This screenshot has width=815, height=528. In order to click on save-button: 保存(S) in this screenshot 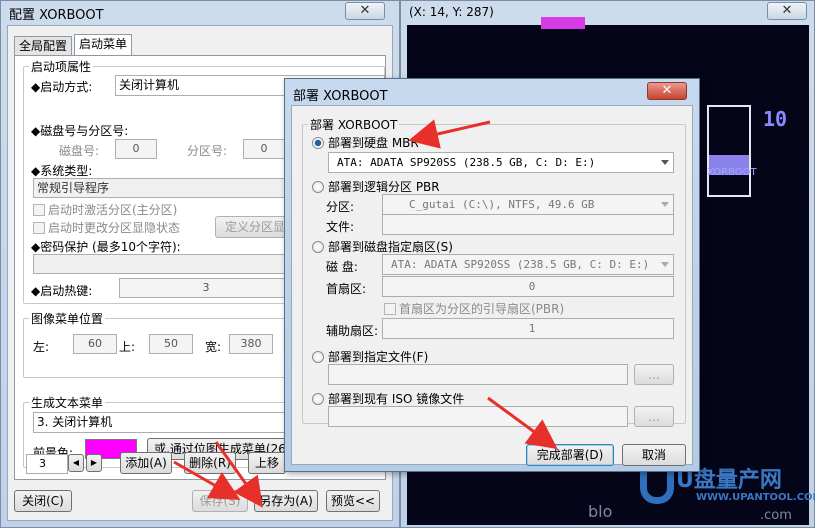, I will do `click(220, 501)`.